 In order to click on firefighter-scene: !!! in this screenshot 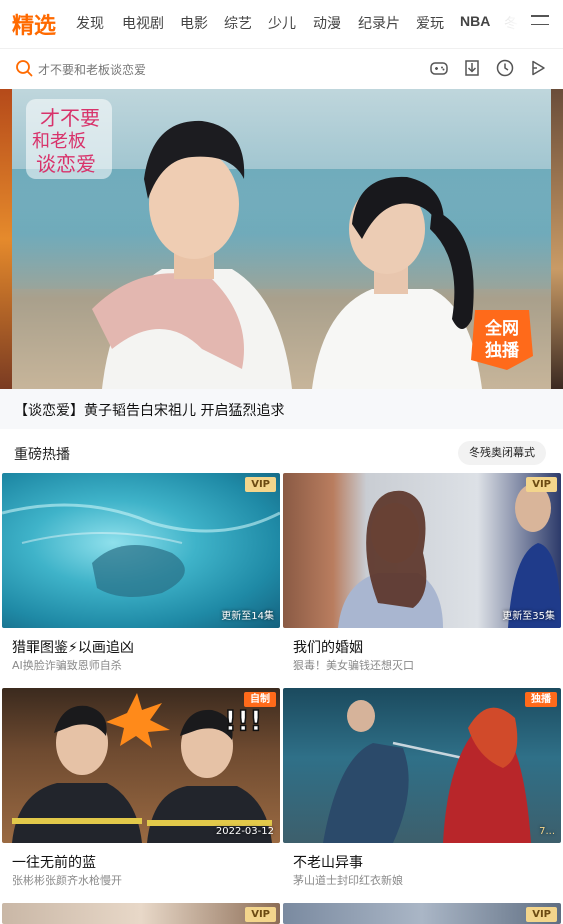, I will do `click(142, 768)`.